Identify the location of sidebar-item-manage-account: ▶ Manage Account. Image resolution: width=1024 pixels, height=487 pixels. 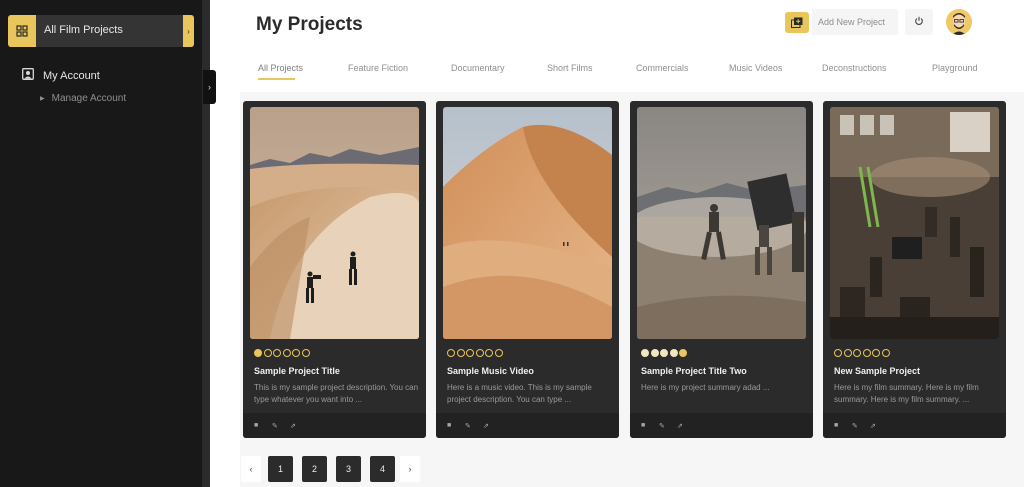
(83, 98).